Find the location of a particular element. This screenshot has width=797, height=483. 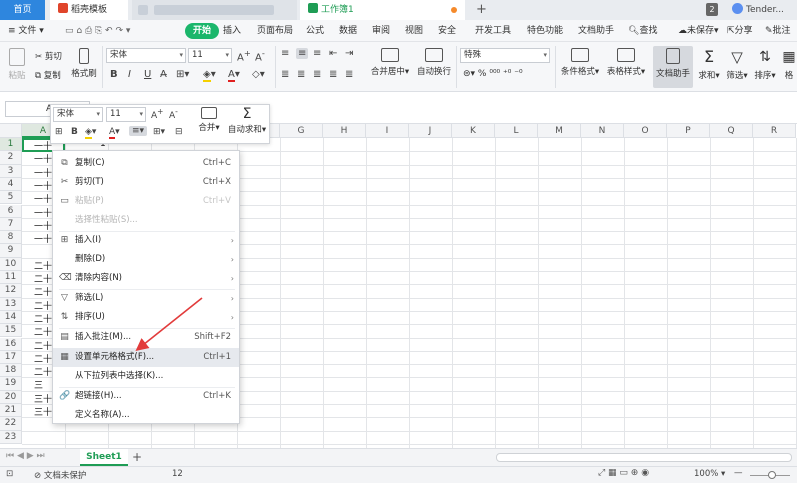

row-header-13: 13 is located at coordinates (11, 304).